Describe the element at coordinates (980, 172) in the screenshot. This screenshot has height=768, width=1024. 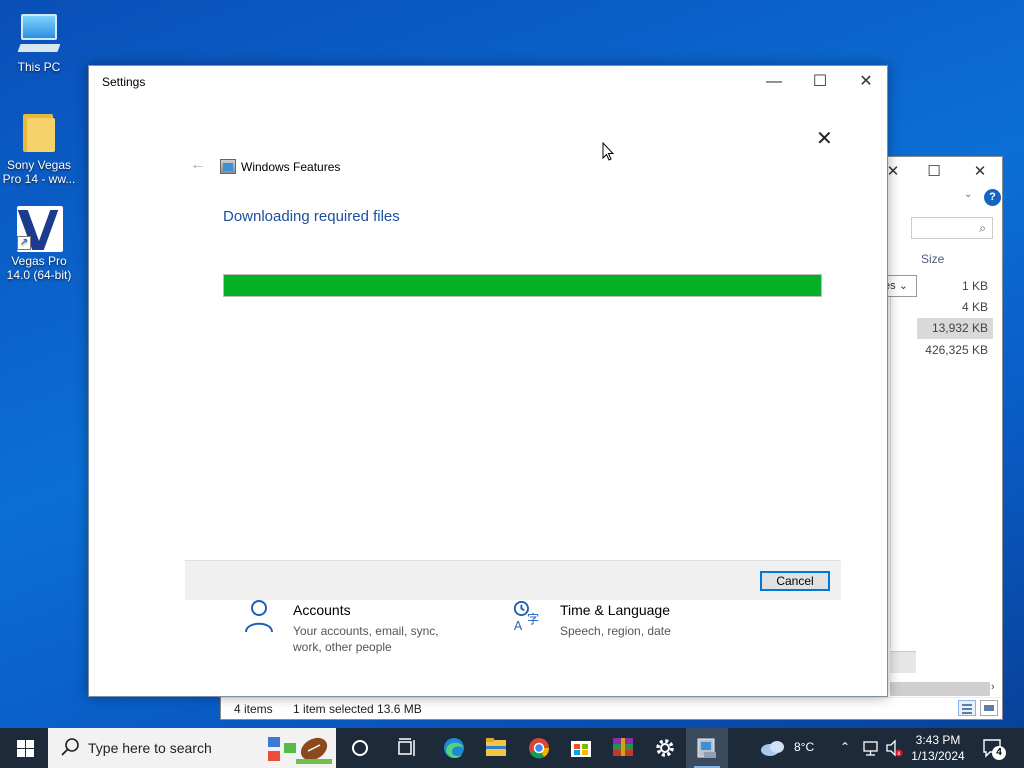
I see `explorer-close-button-2: ✕` at that location.